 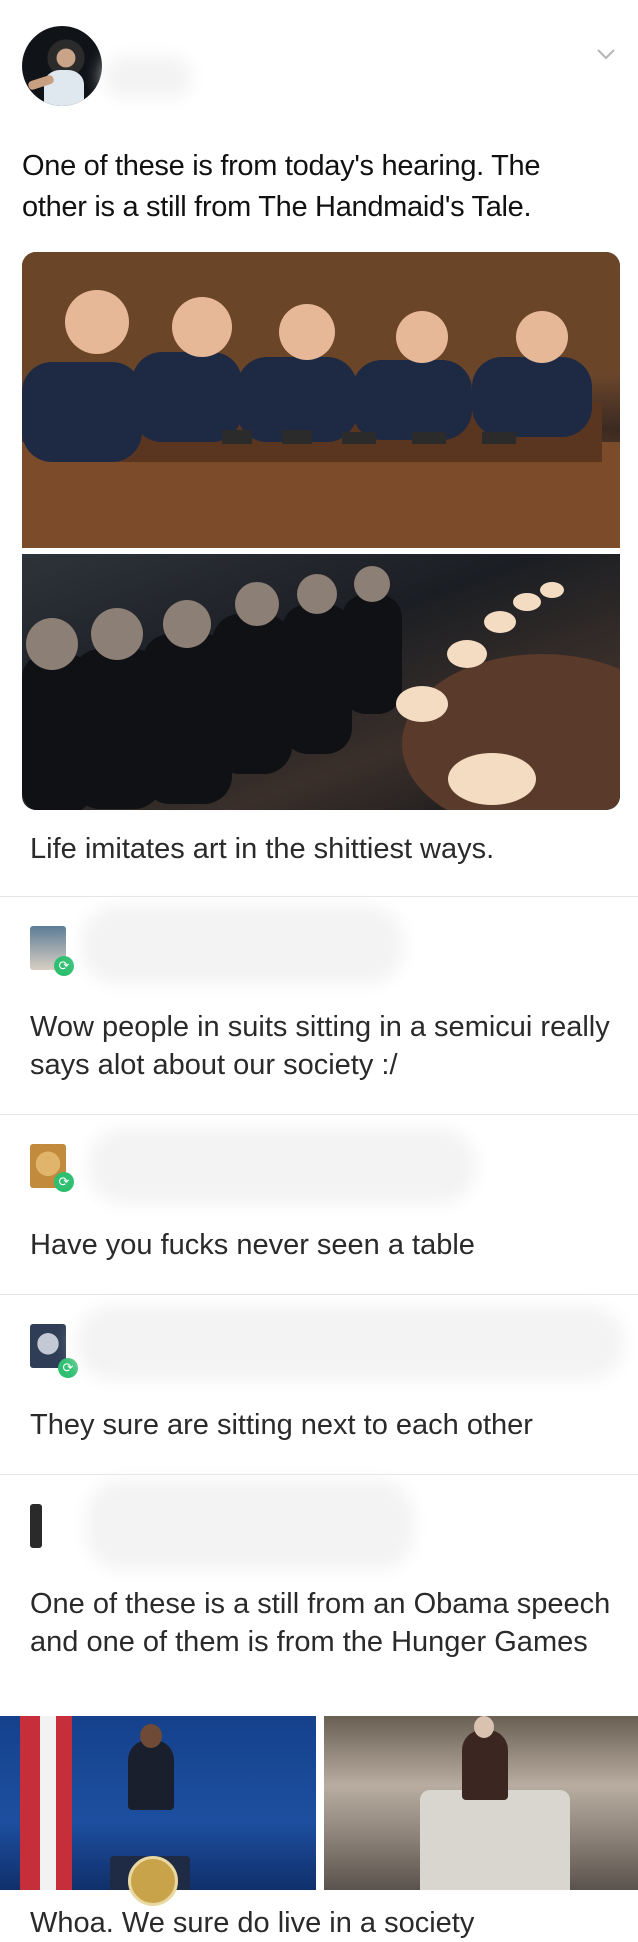 I want to click on senators-at-hearing-photo, so click(x=321, y=400).